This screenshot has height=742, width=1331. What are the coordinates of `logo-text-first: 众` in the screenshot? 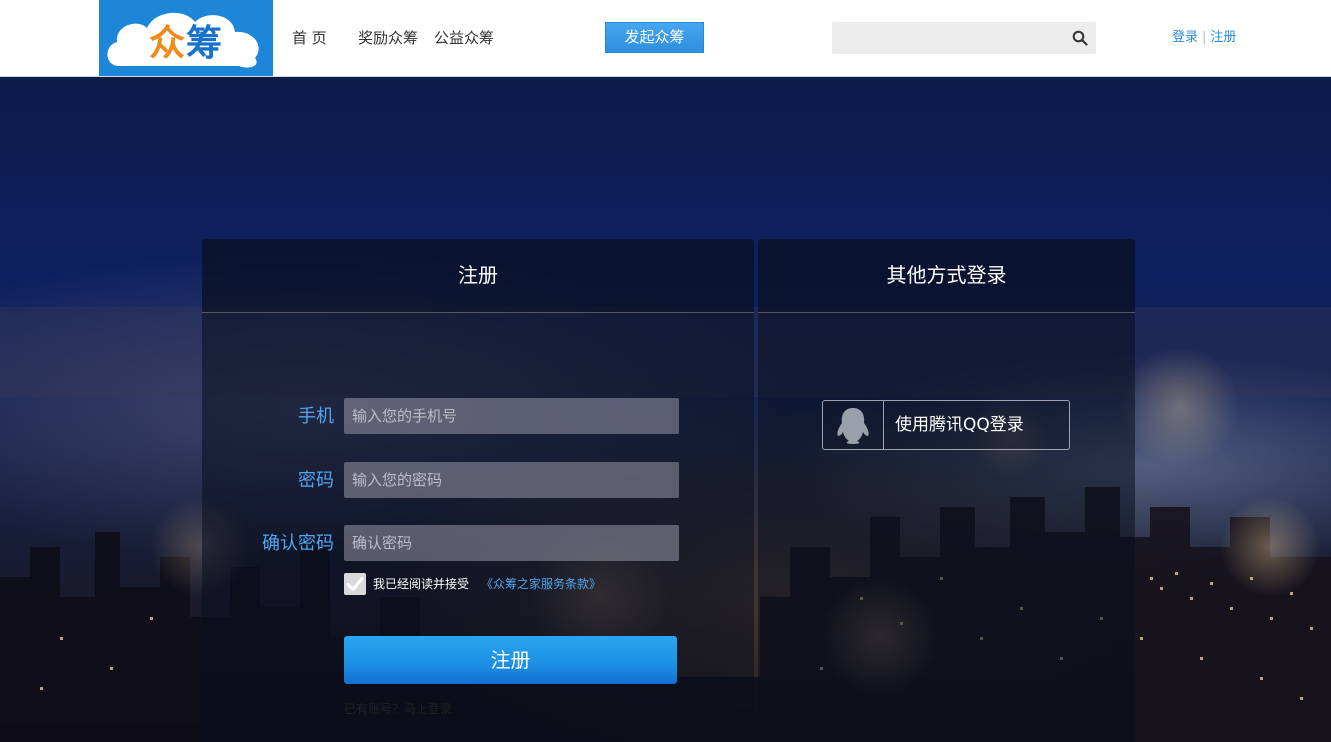 It's located at (167, 43).